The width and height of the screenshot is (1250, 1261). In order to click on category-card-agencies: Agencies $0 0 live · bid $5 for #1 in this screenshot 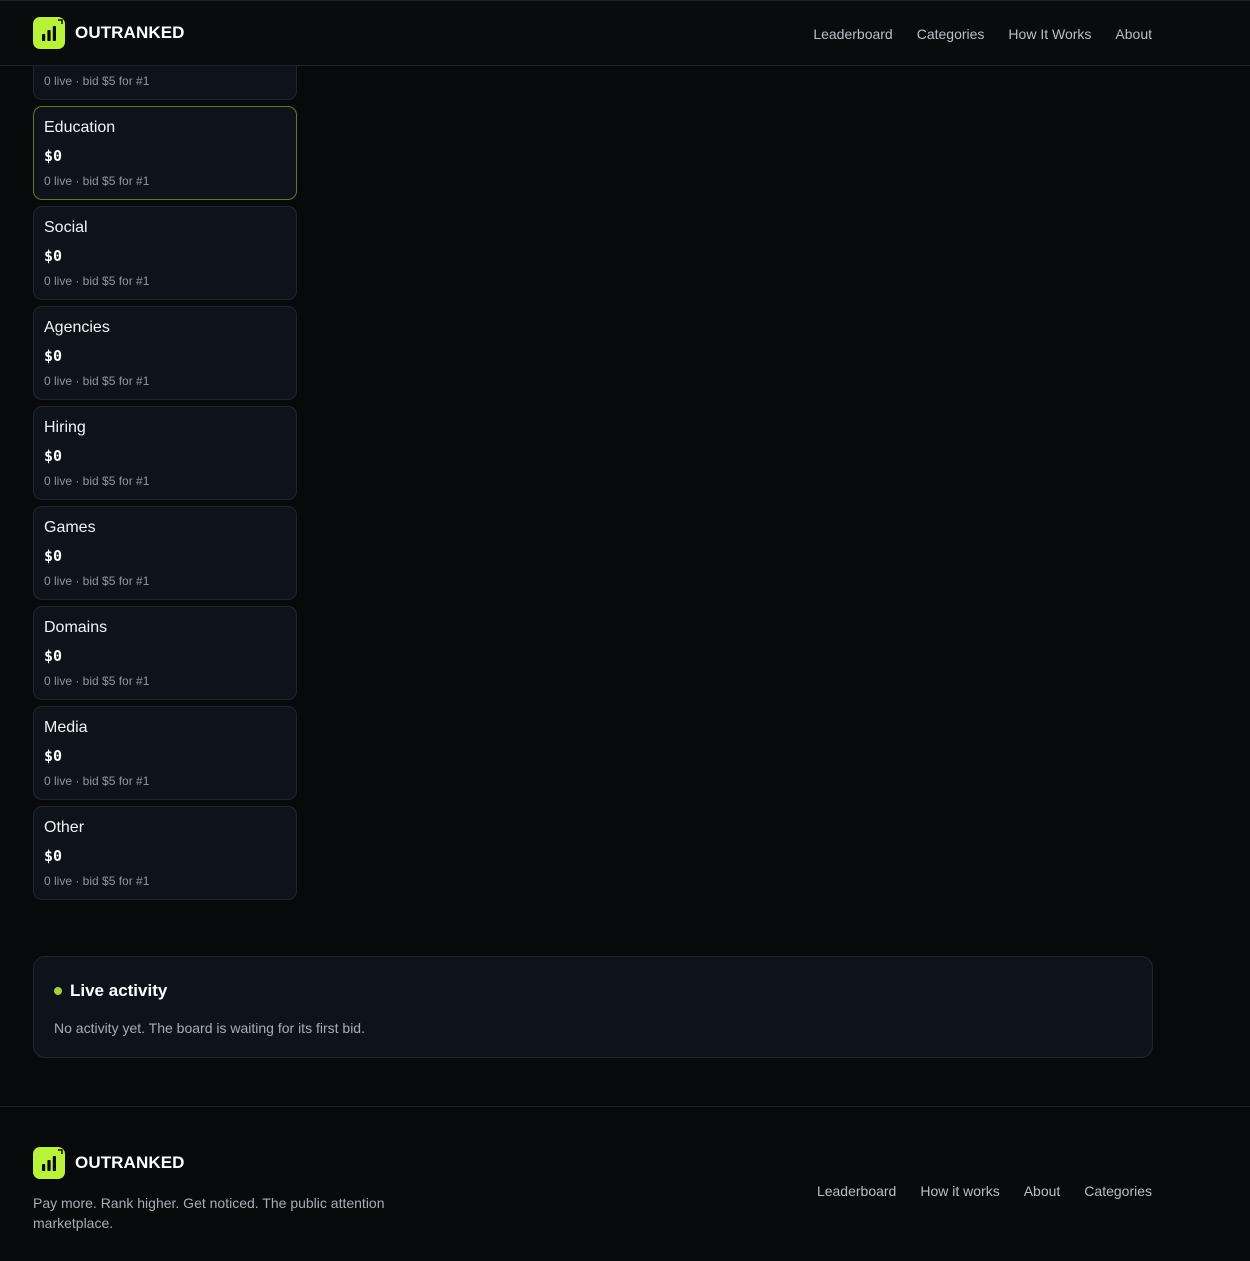, I will do `click(165, 353)`.